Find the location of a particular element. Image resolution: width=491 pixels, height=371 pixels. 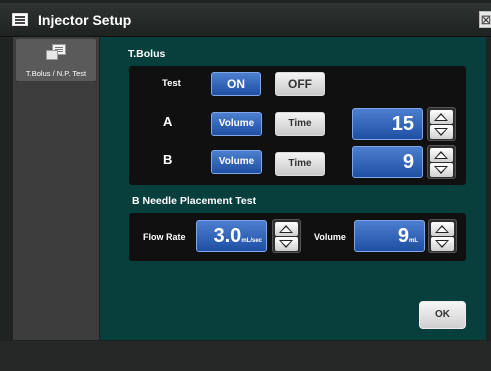

np-volume-decrement-button is located at coordinates (442, 244).